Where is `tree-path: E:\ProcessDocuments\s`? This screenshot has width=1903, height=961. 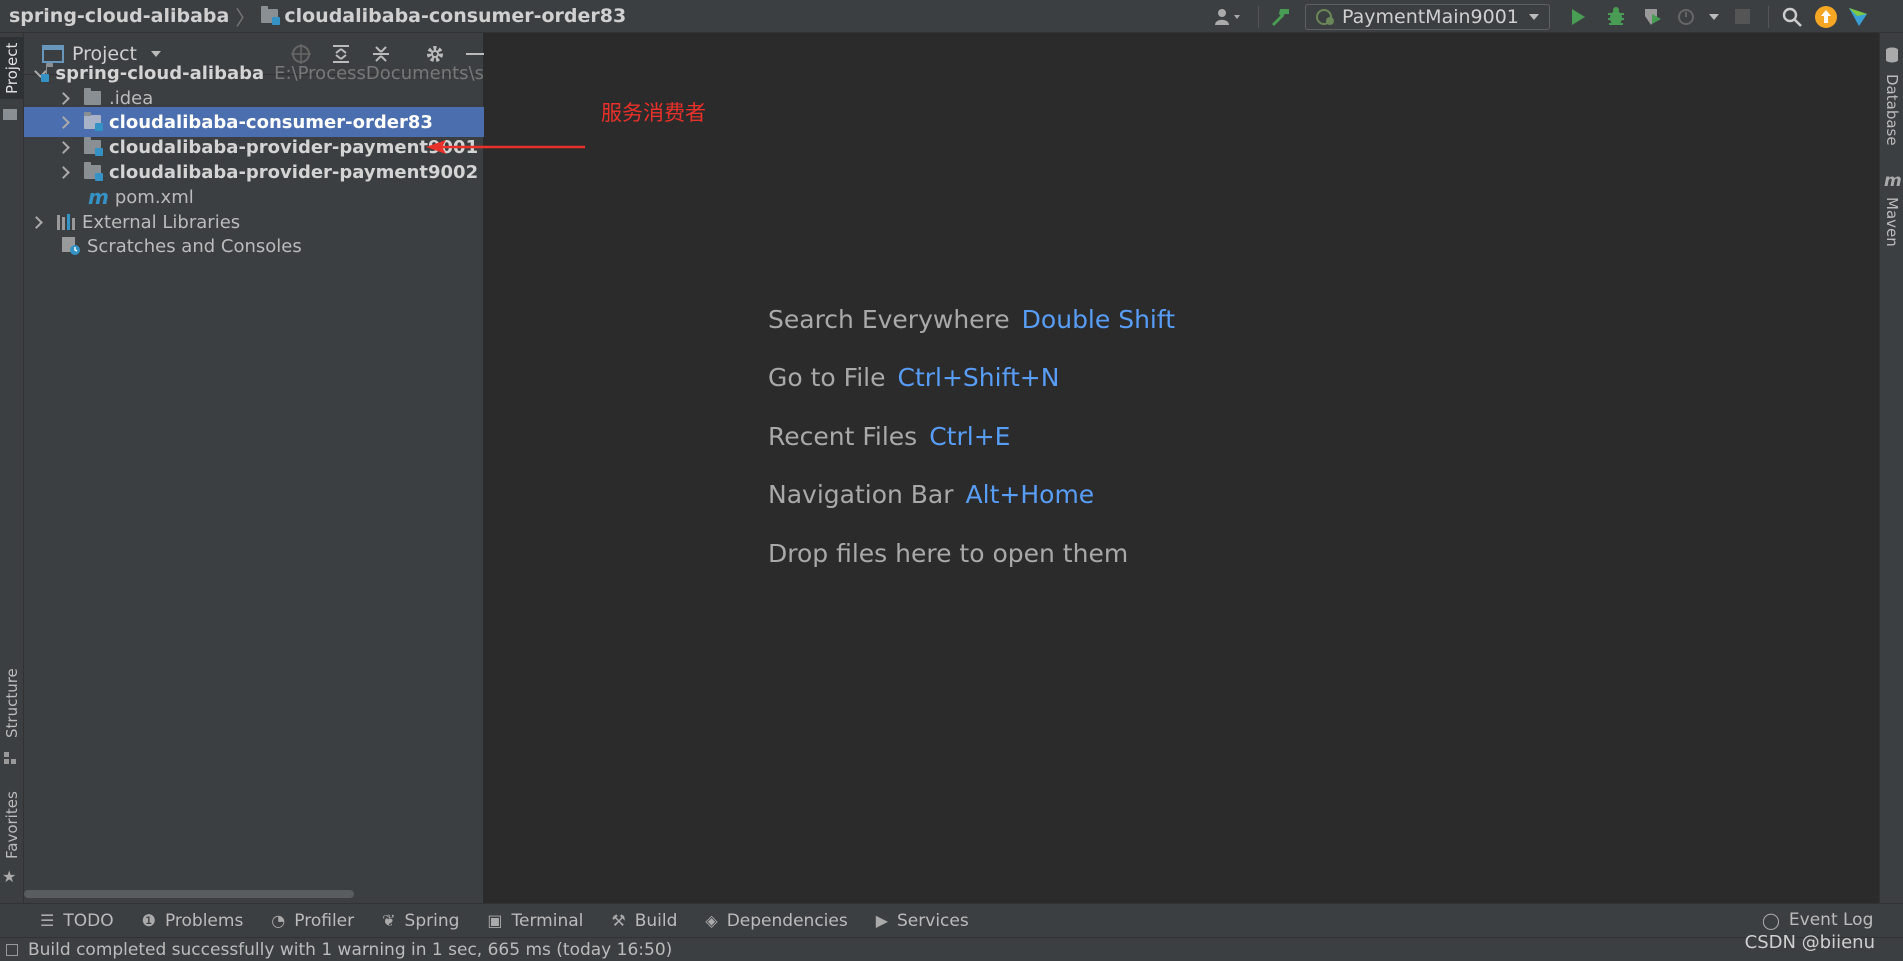
tree-path: E:\ProcessDocuments\s is located at coordinates (379, 73).